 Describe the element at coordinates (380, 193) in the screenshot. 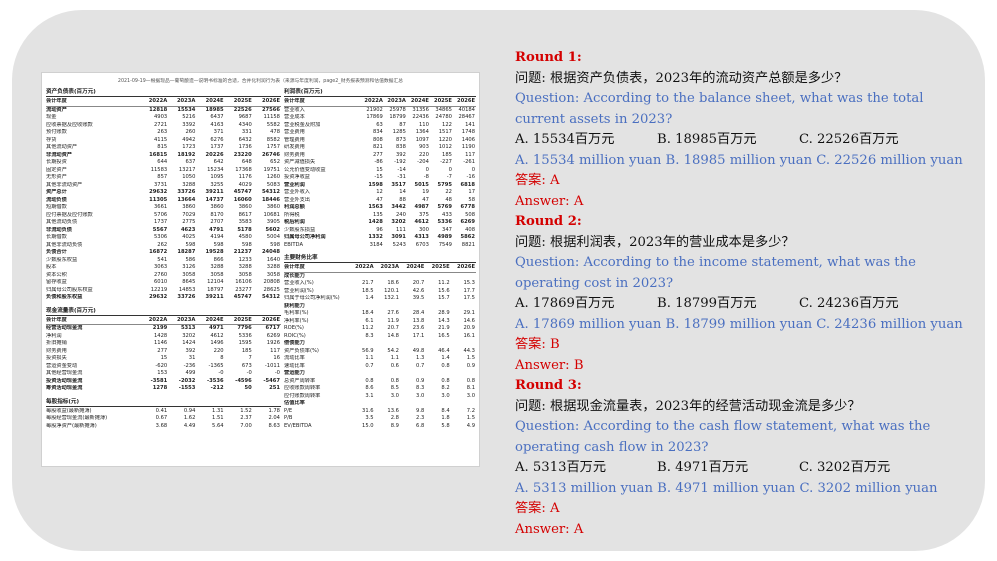

I see `table-row: 营业外收入 12 14 19 22 17` at that location.